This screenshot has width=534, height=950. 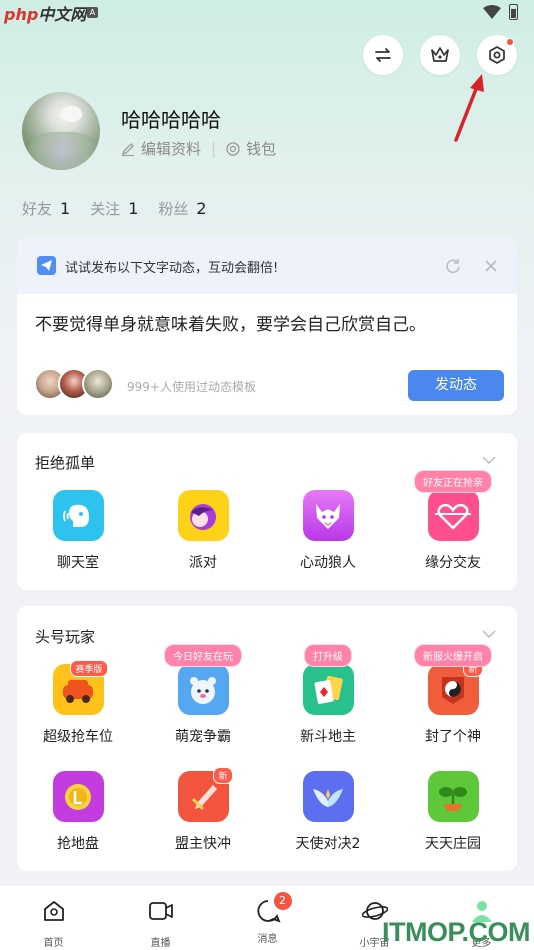 I want to click on game-territory: 抢地盘, so click(x=78, y=812).